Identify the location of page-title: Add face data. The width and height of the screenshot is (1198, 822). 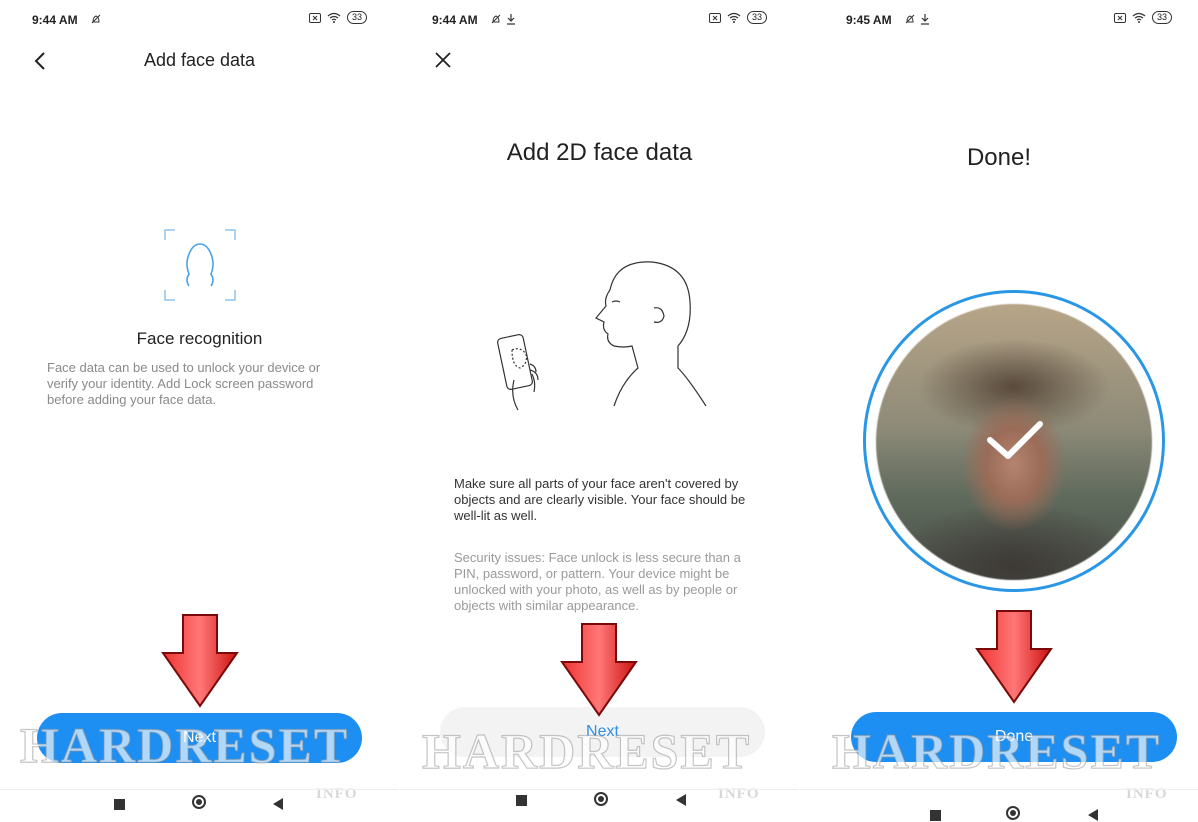
(199, 60).